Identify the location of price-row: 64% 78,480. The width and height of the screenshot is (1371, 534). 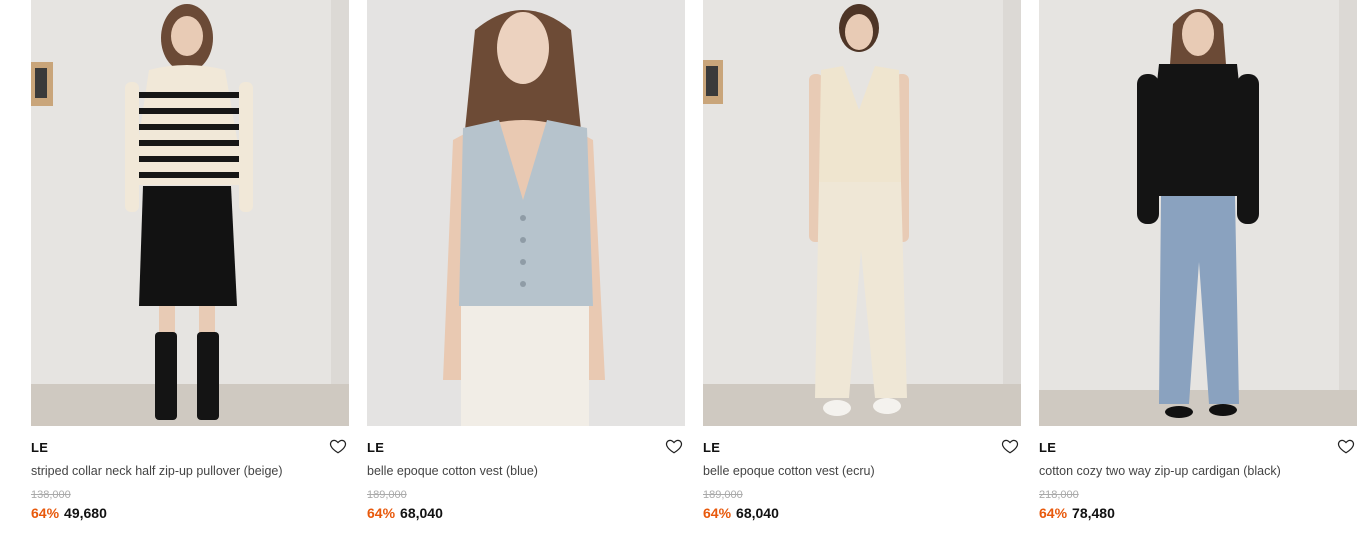
(1077, 513).